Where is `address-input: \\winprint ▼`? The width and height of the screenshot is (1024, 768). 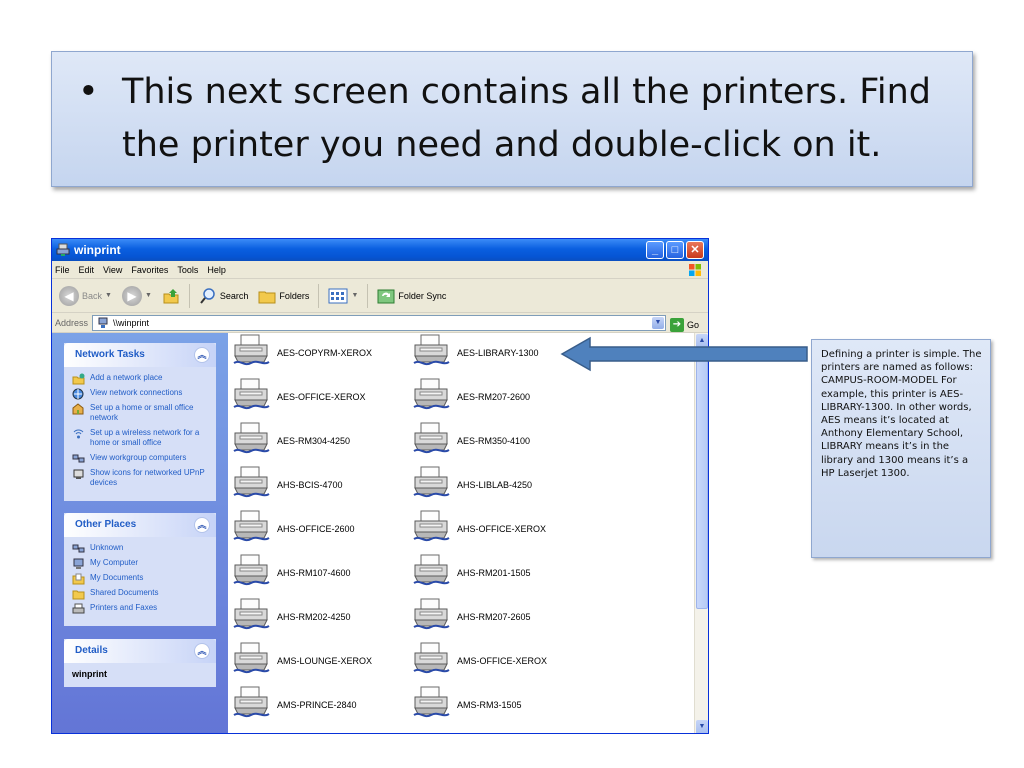
address-input: \\winprint ▼ is located at coordinates (379, 323).